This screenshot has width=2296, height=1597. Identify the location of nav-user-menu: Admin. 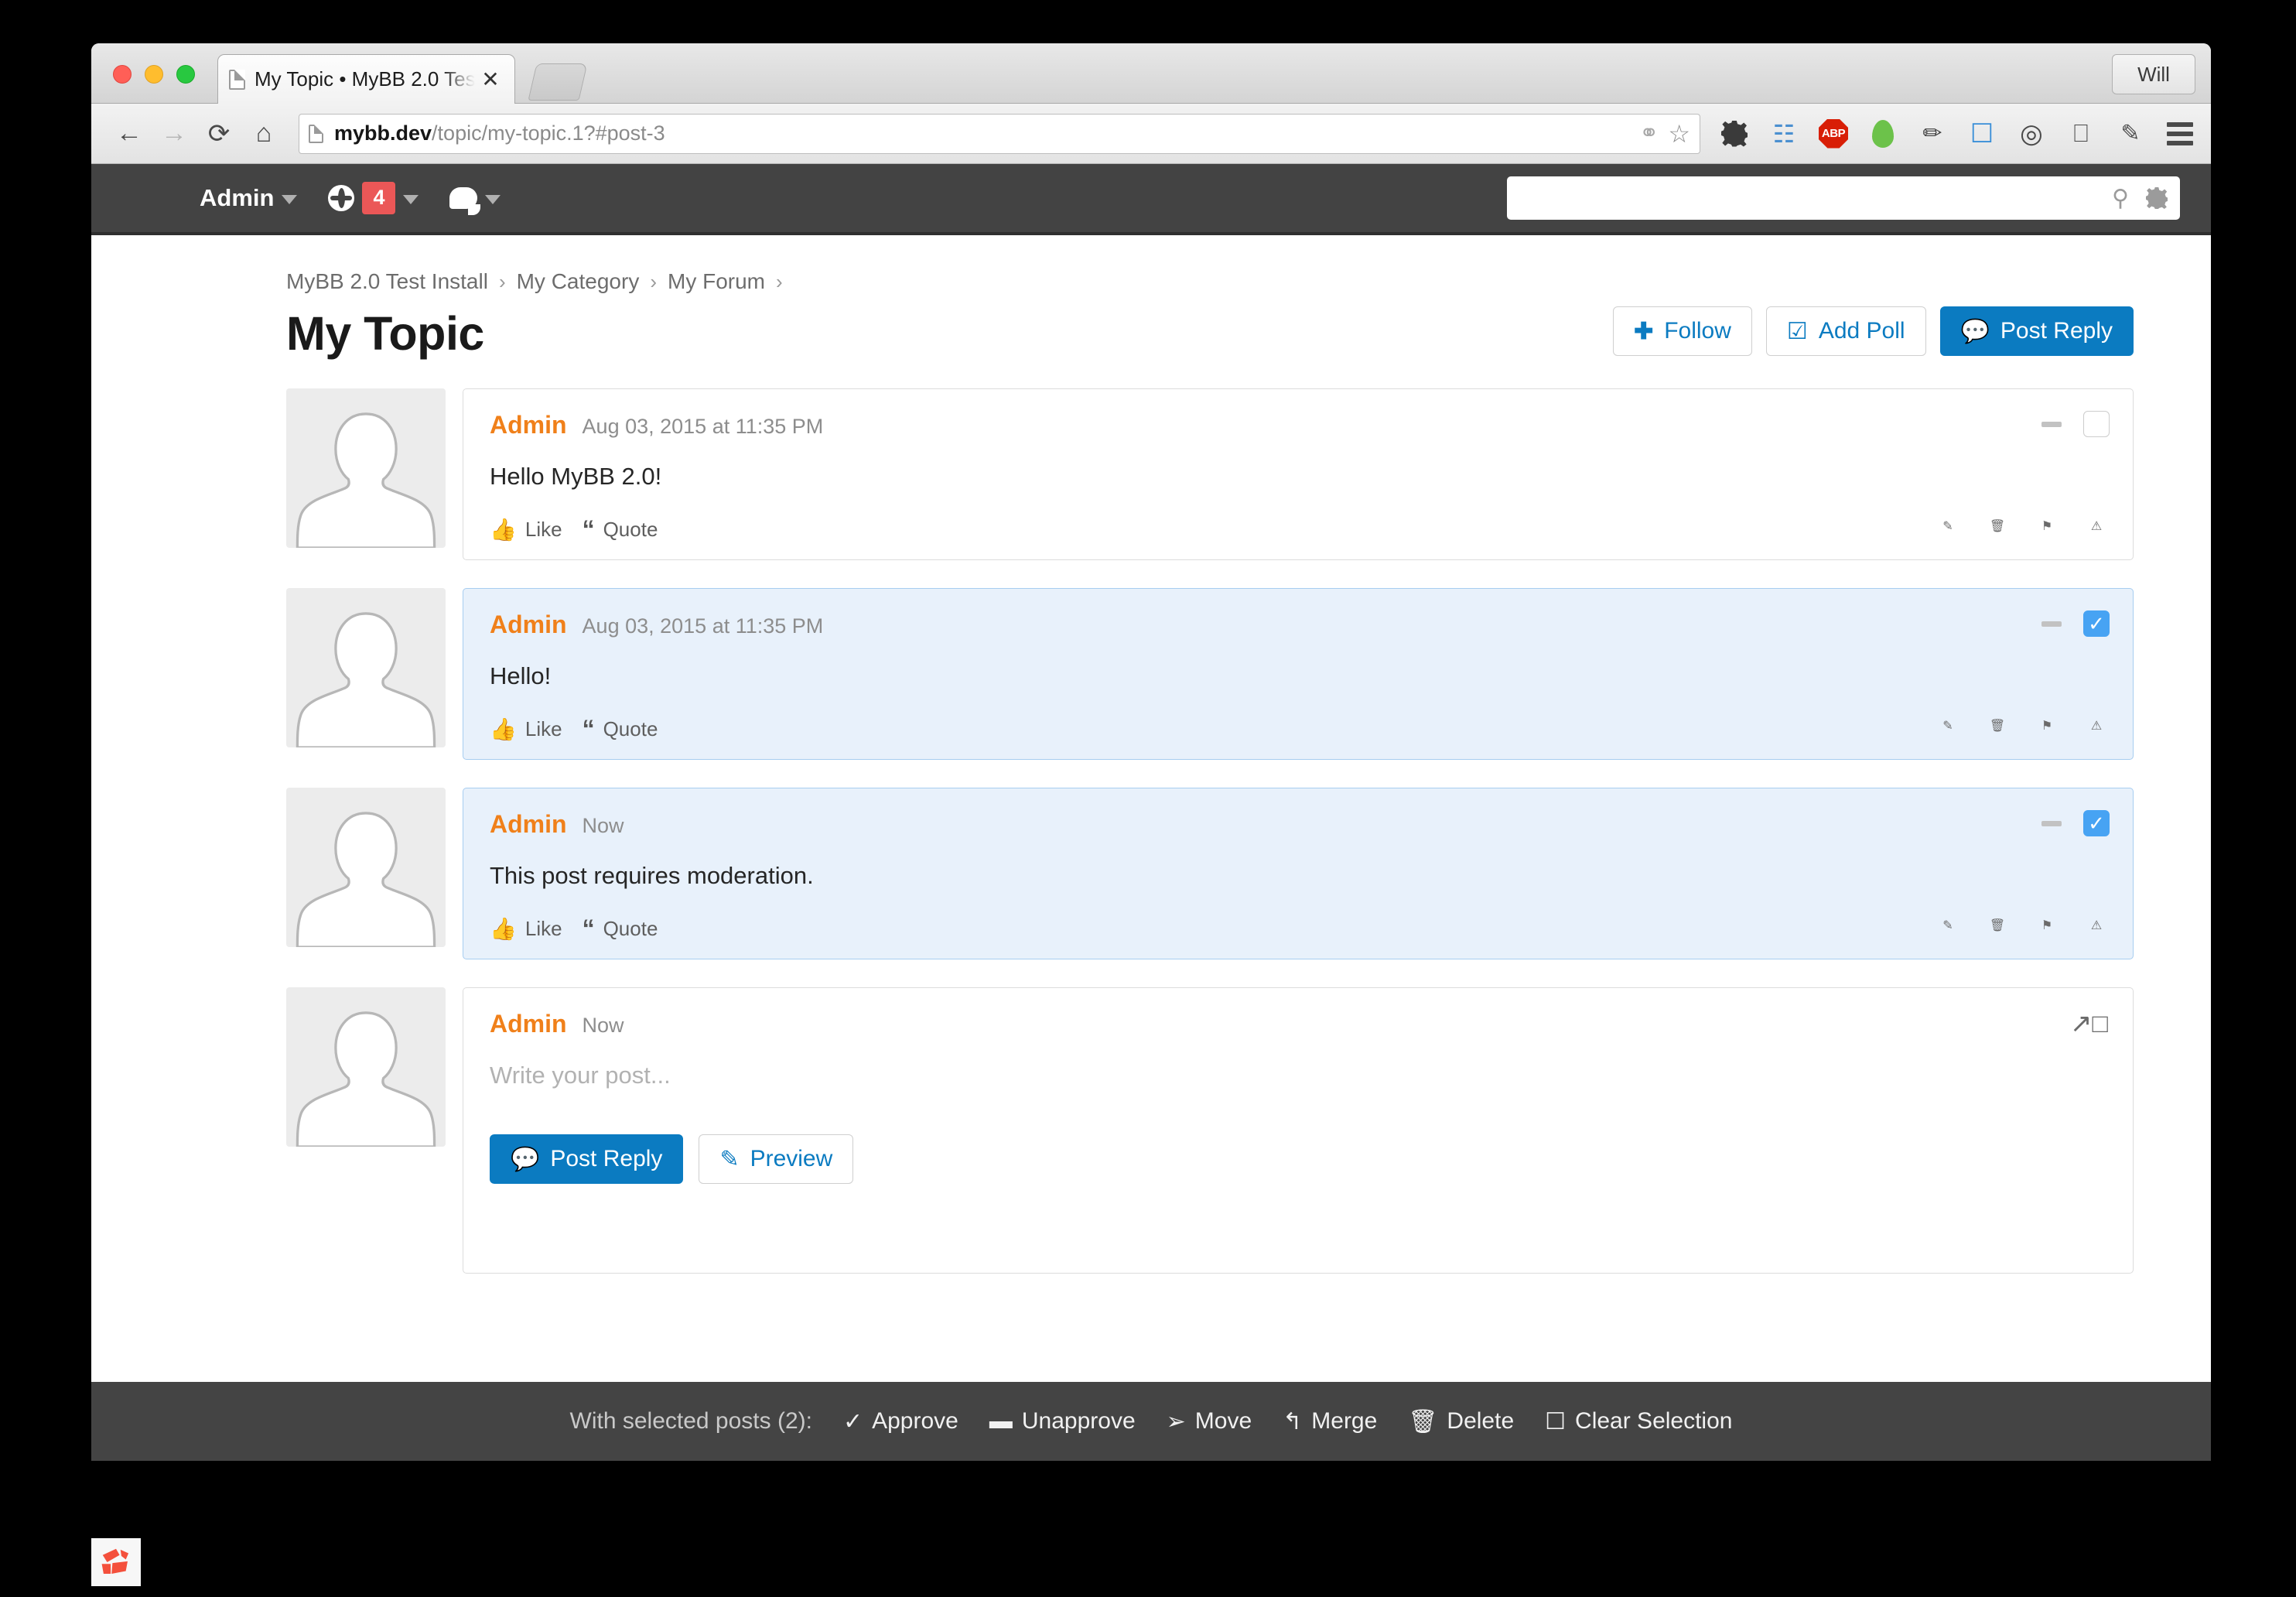
(249, 198).